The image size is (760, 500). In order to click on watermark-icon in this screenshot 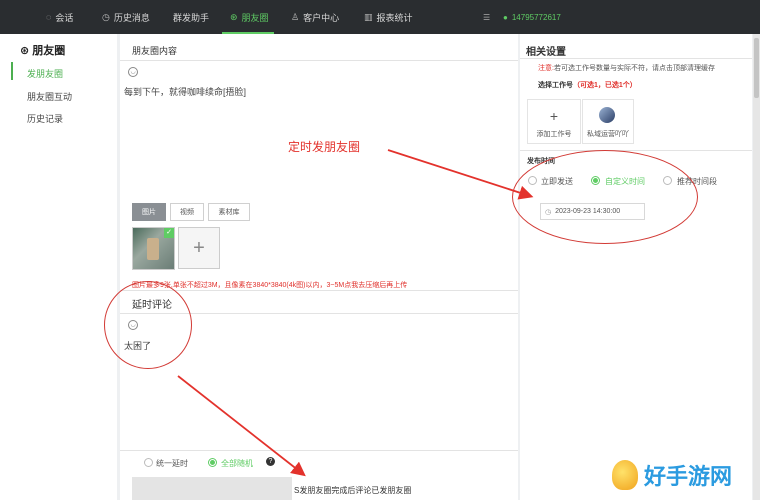, I will do `click(625, 475)`.